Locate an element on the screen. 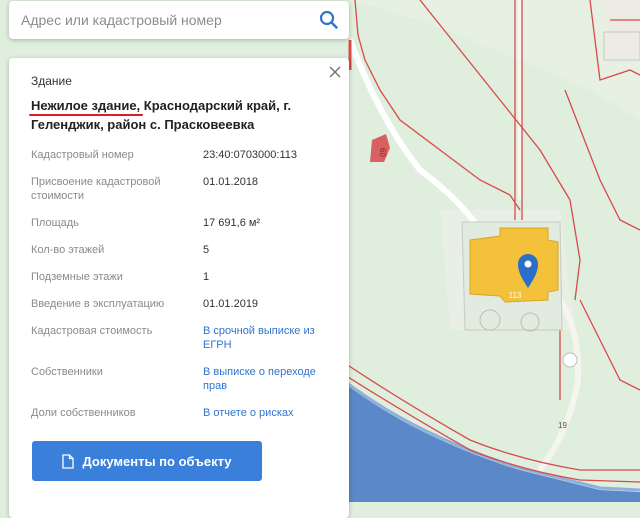  info-row-floors: Кол-во этажей 5 is located at coordinates (179, 250).